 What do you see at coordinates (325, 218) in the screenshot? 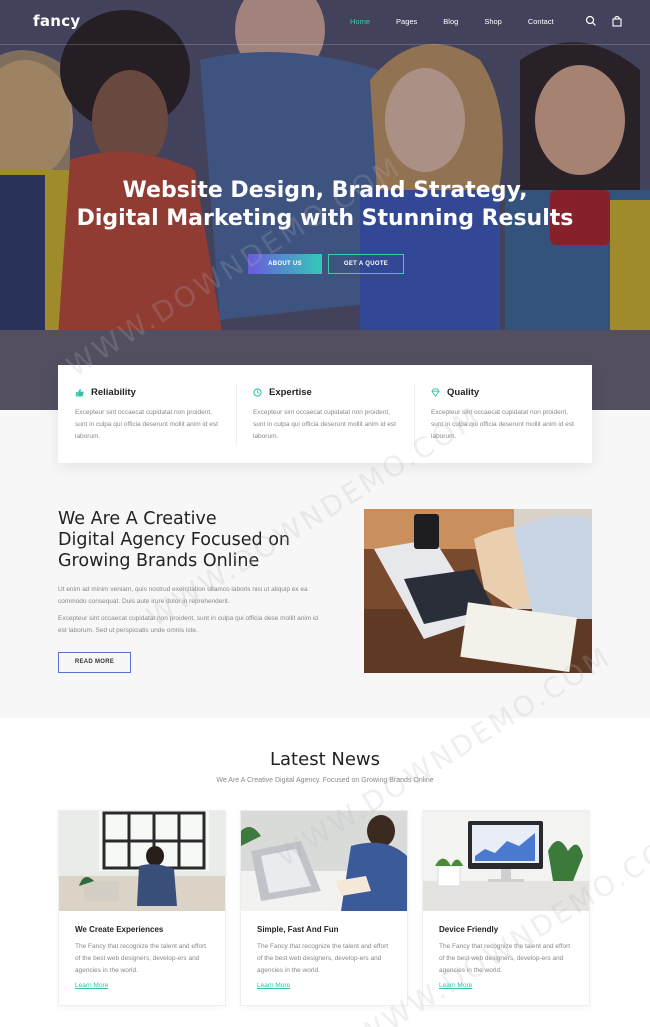
I see `hero-title-line-2: Digital Marketing with Stunning Results` at bounding box center [325, 218].